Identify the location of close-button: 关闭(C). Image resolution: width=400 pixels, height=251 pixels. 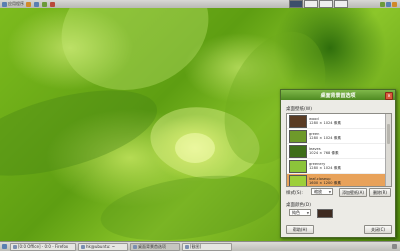
(378, 229).